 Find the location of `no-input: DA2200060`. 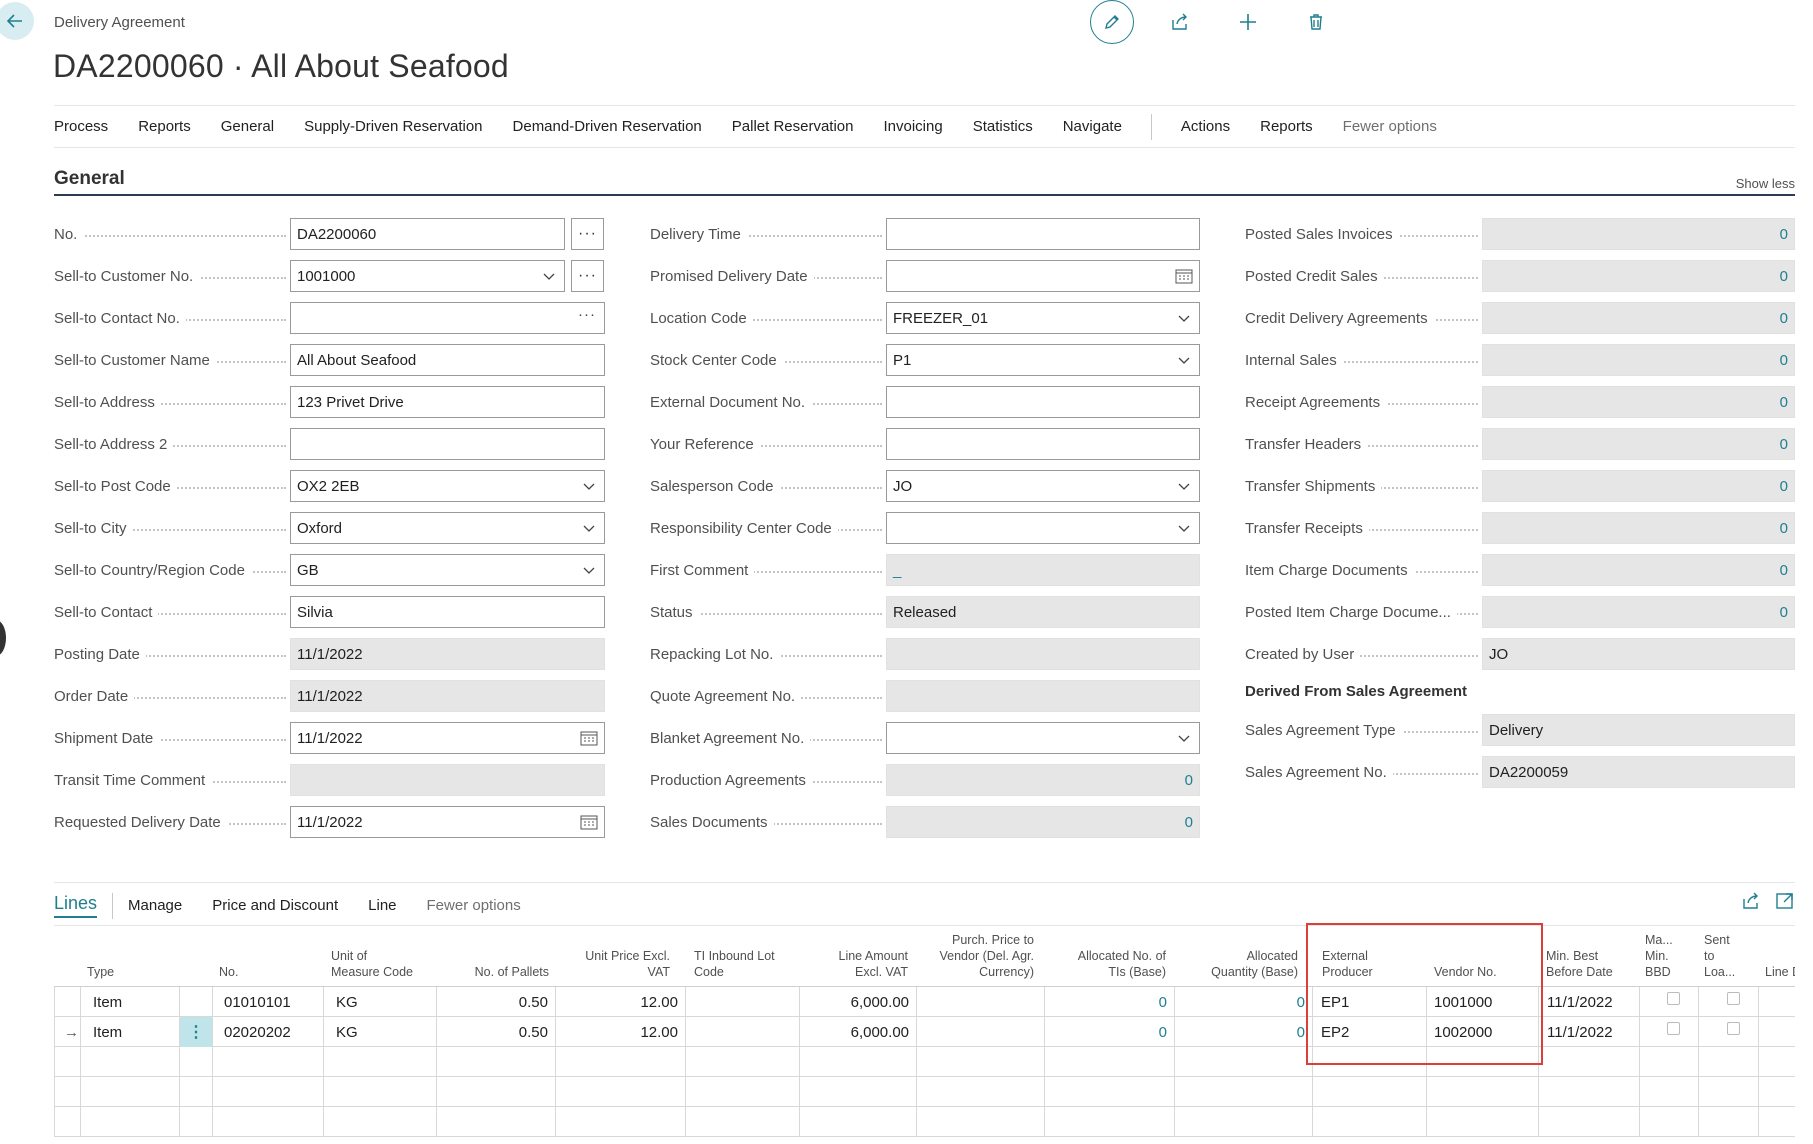

no-input: DA2200060 is located at coordinates (427, 234).